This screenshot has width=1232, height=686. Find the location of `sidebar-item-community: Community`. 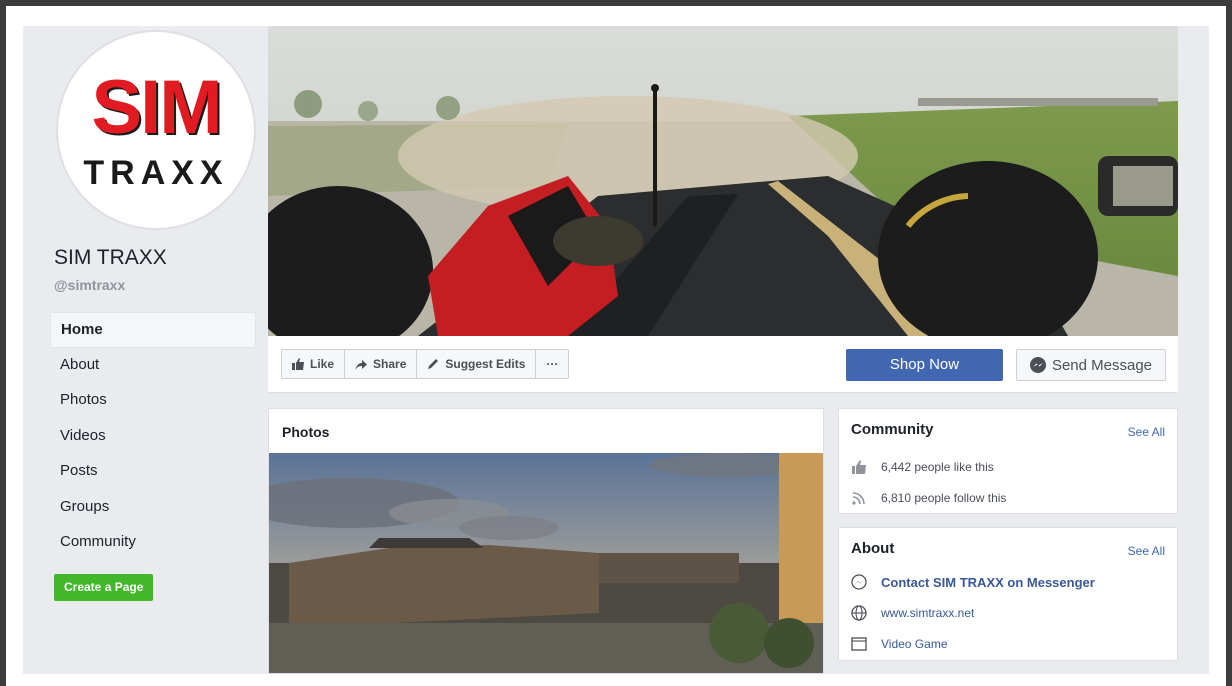

sidebar-item-community: Community is located at coordinates (153, 543).